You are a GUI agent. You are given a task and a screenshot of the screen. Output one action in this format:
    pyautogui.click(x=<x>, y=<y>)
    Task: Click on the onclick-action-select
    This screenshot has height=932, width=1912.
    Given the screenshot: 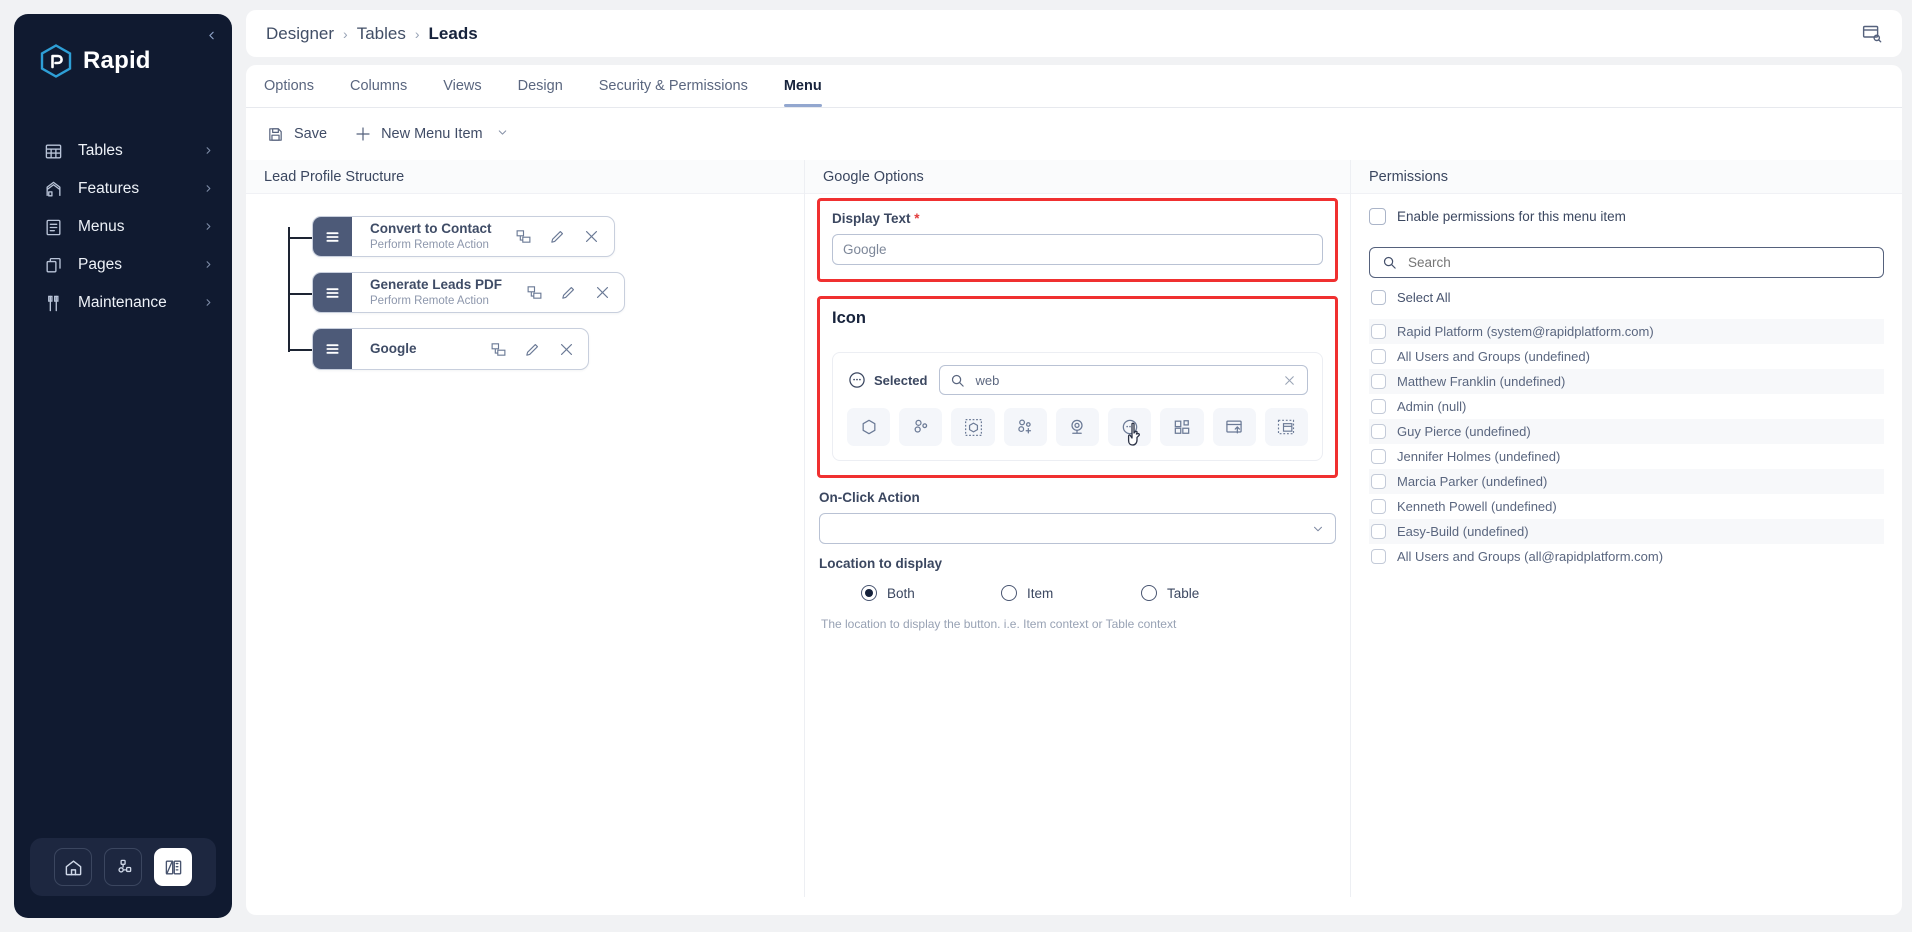 What is the action you would take?
    pyautogui.click(x=1077, y=528)
    